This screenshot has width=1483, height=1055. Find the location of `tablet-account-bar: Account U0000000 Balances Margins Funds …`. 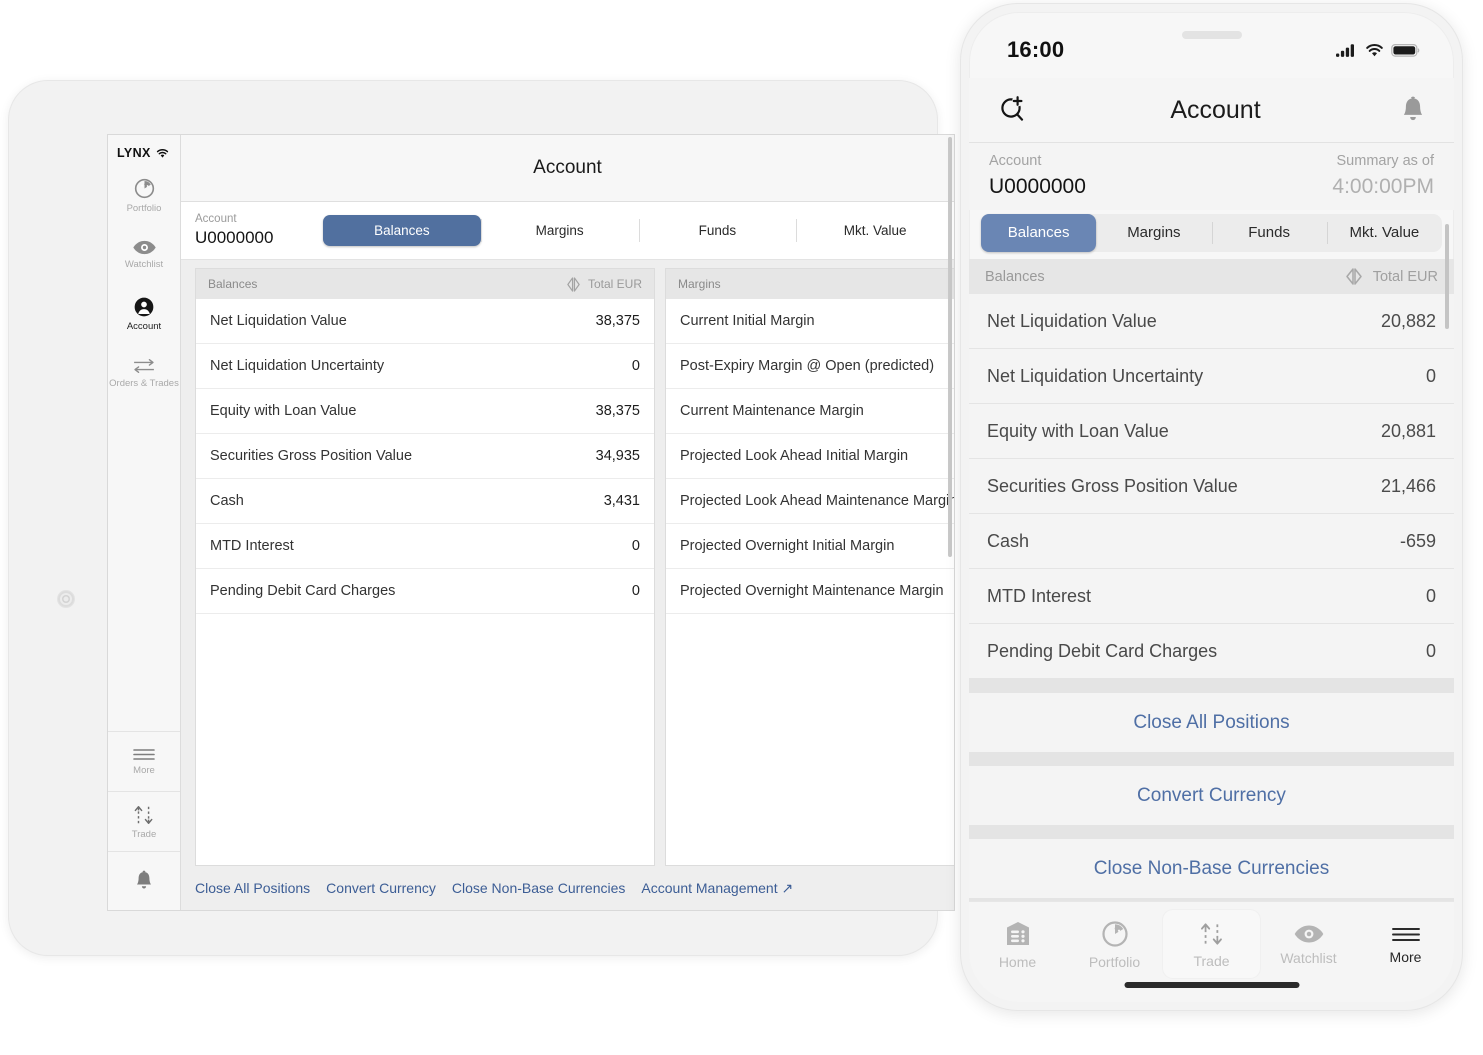

tablet-account-bar: Account U0000000 Balances Margins Funds … is located at coordinates (567, 231).